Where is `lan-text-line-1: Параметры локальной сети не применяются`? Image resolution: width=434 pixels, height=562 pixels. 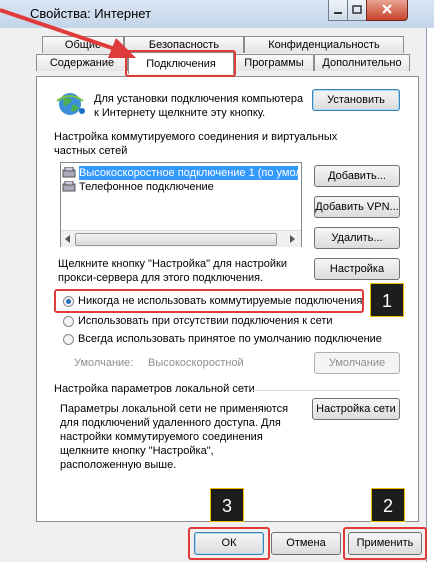
lan-text-line-1: Параметры локальной сети не применяются is located at coordinates (174, 409).